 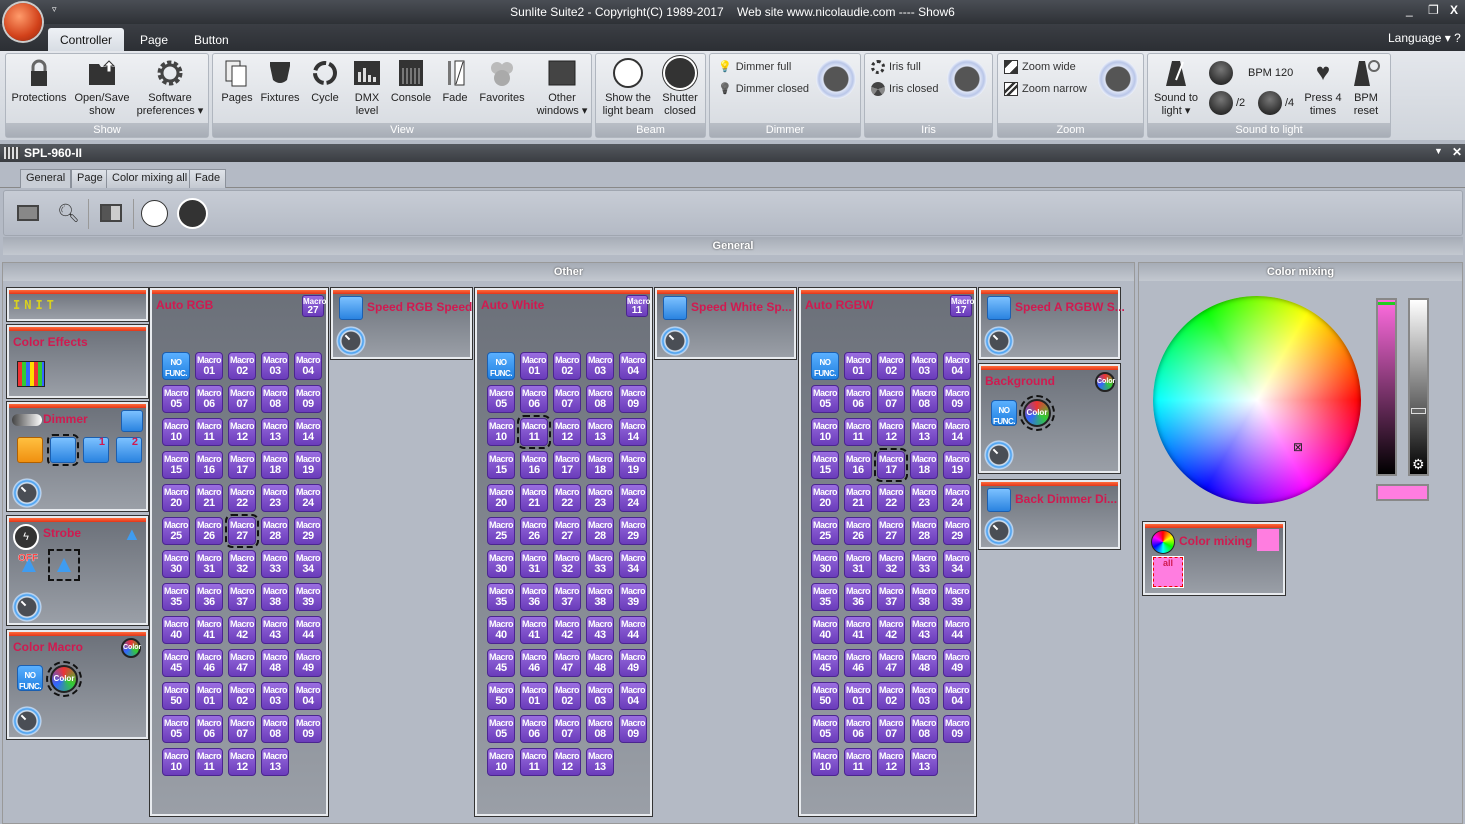 What do you see at coordinates (280, 81) in the screenshot?
I see `fixtures-button: Fixtures` at bounding box center [280, 81].